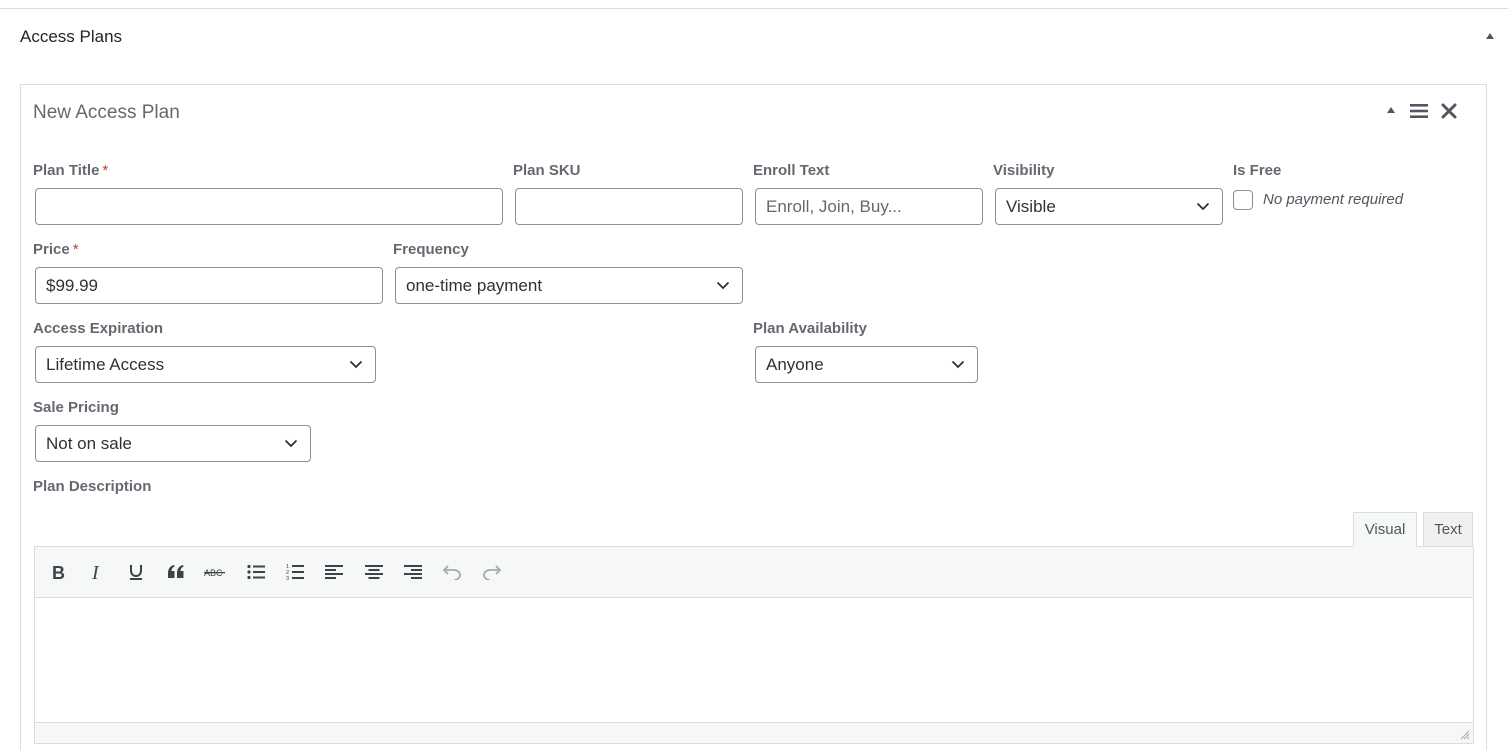 The image size is (1508, 750). What do you see at coordinates (269, 206) in the screenshot?
I see `plan-title-input` at bounding box center [269, 206].